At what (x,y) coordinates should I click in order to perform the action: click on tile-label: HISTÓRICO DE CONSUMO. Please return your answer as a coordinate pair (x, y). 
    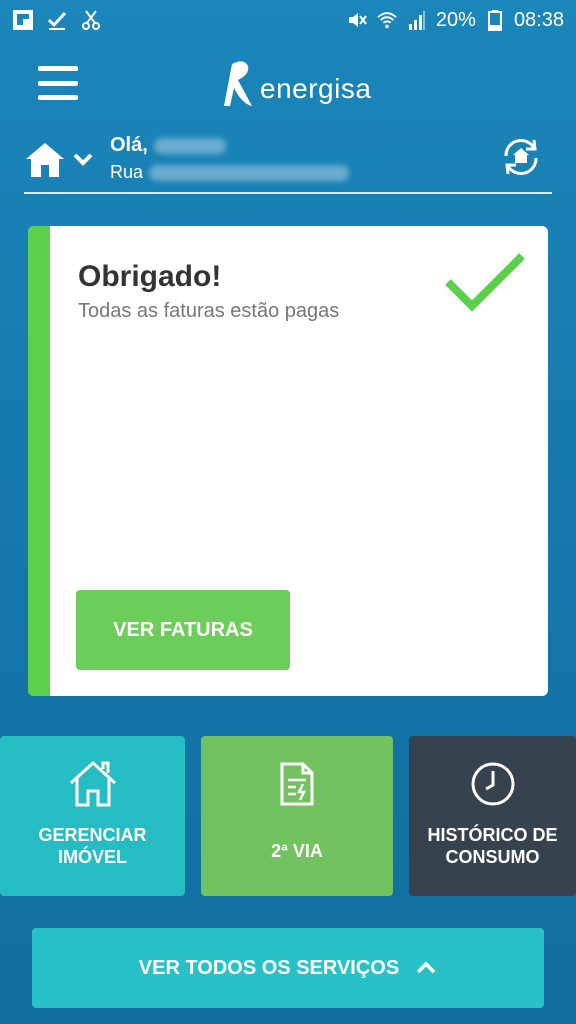
    Looking at the image, I should click on (492, 846).